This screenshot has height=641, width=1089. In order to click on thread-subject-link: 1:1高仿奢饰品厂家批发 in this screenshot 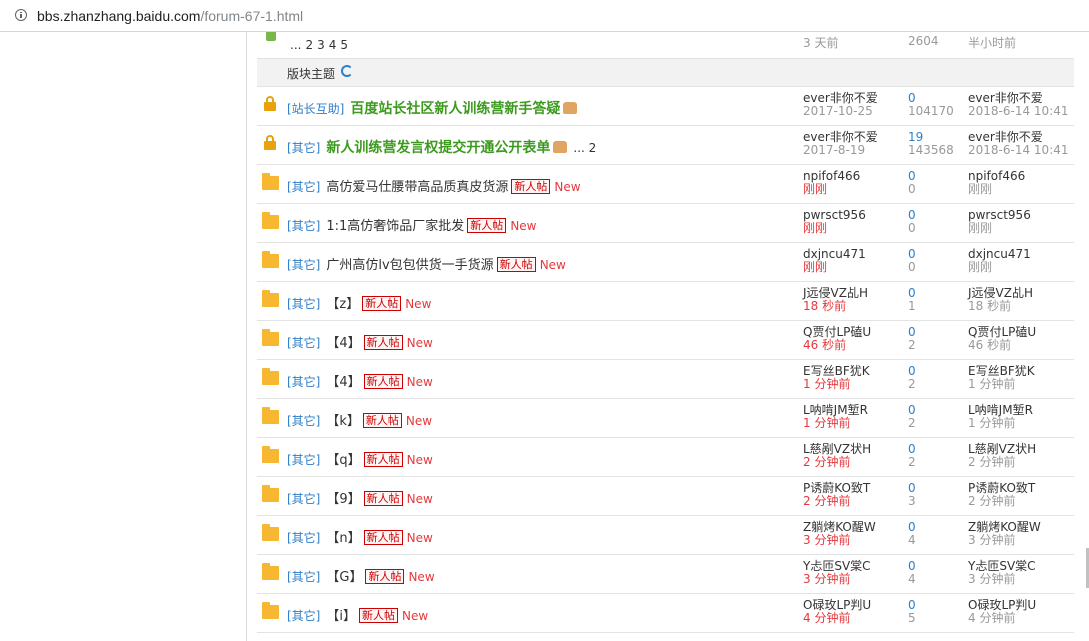, I will do `click(395, 226)`.